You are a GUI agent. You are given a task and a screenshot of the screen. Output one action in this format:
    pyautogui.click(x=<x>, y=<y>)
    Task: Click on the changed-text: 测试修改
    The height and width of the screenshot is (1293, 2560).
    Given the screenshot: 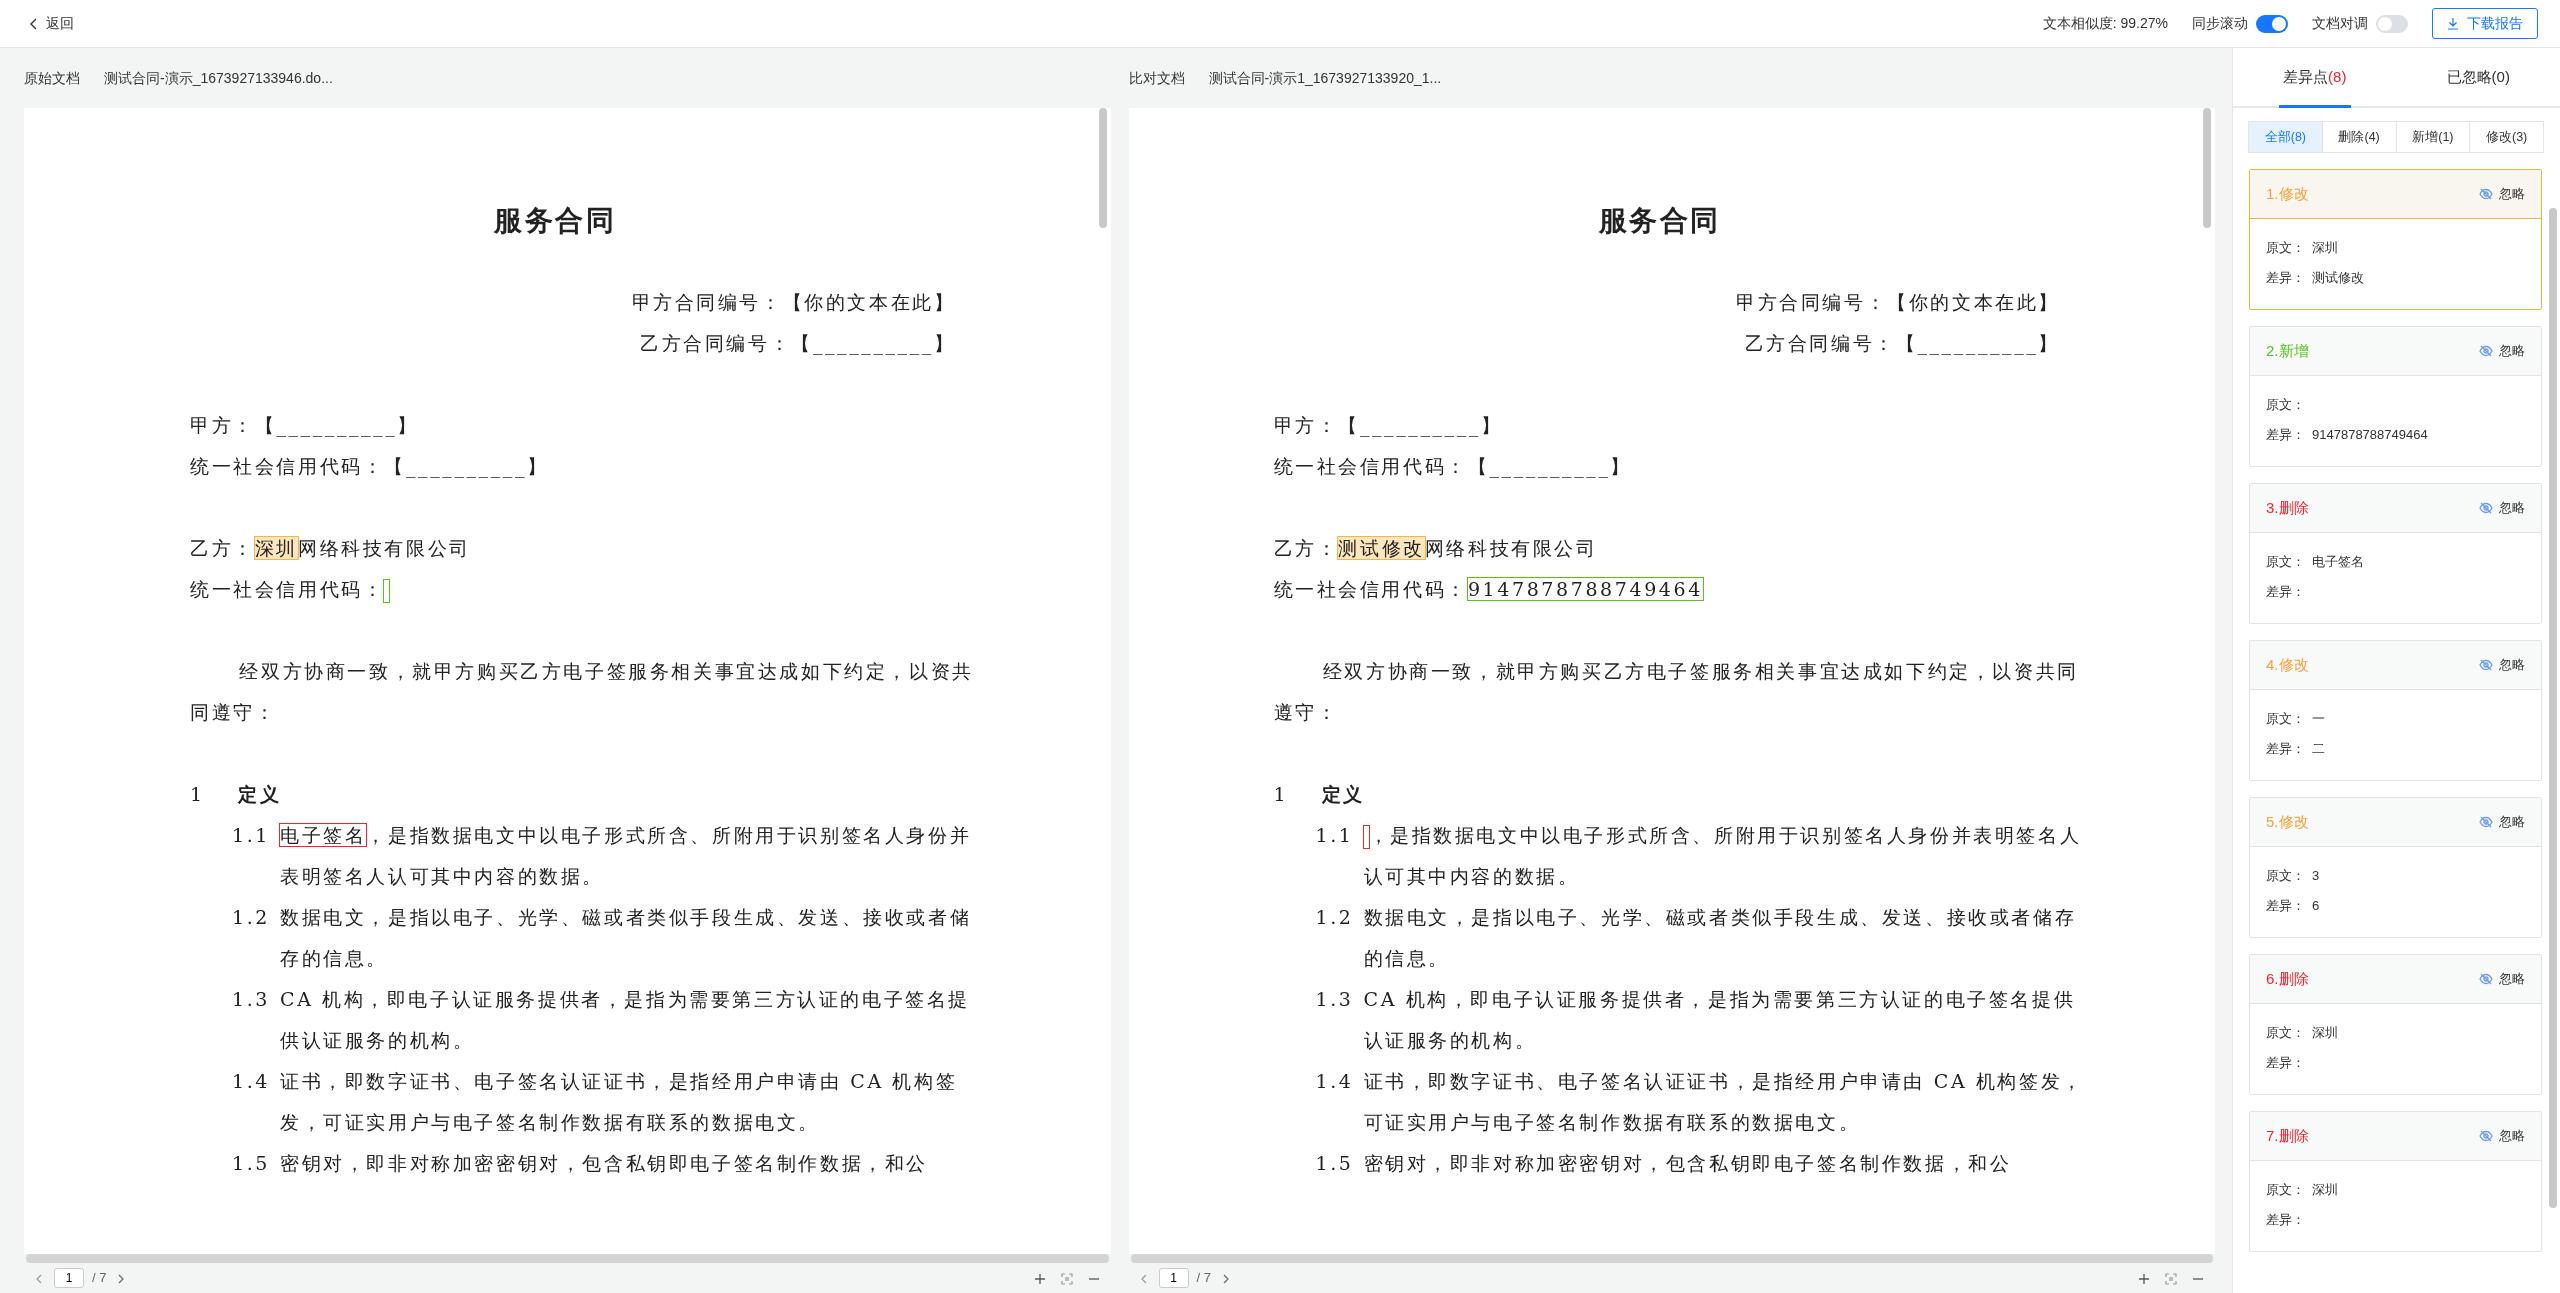 What is the action you would take?
    pyautogui.click(x=2338, y=278)
    